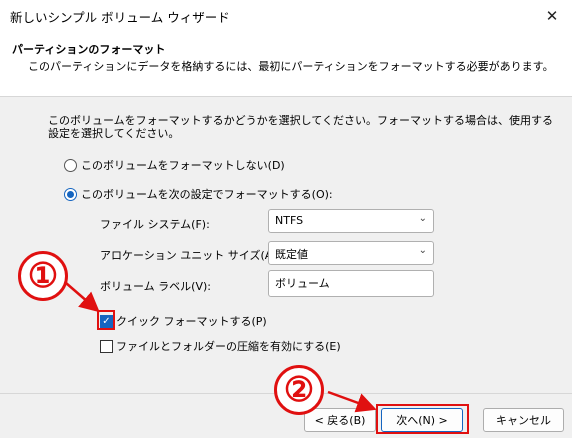  I want to click on annotation-arrow-two, so click(352, 401).